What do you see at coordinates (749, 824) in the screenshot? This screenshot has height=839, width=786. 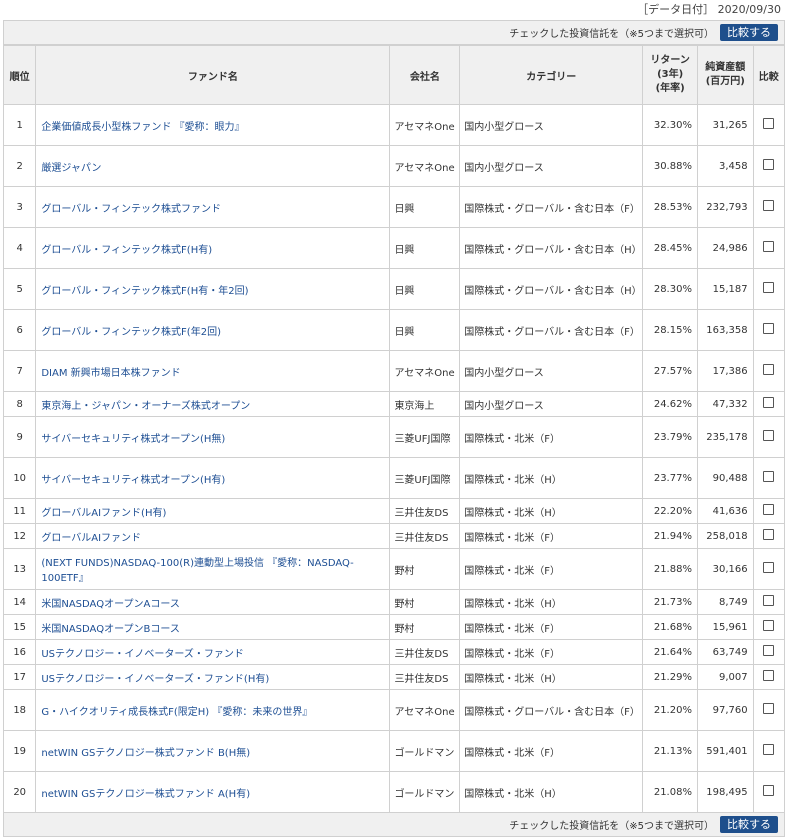 I see `compare-button-bottom: 比較する` at bounding box center [749, 824].